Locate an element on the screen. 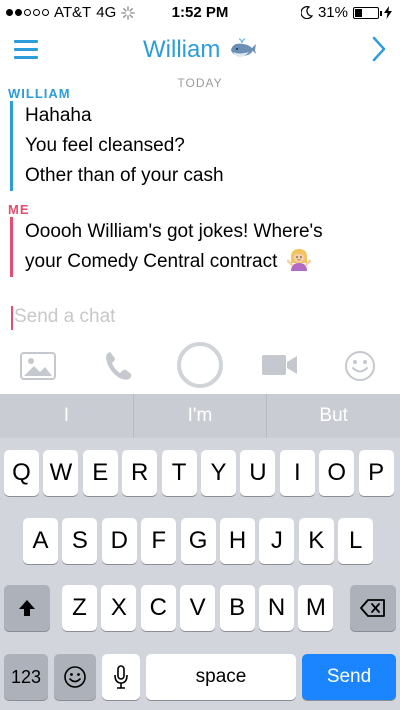  message-text: You feel cleansed? is located at coordinates (105, 145).